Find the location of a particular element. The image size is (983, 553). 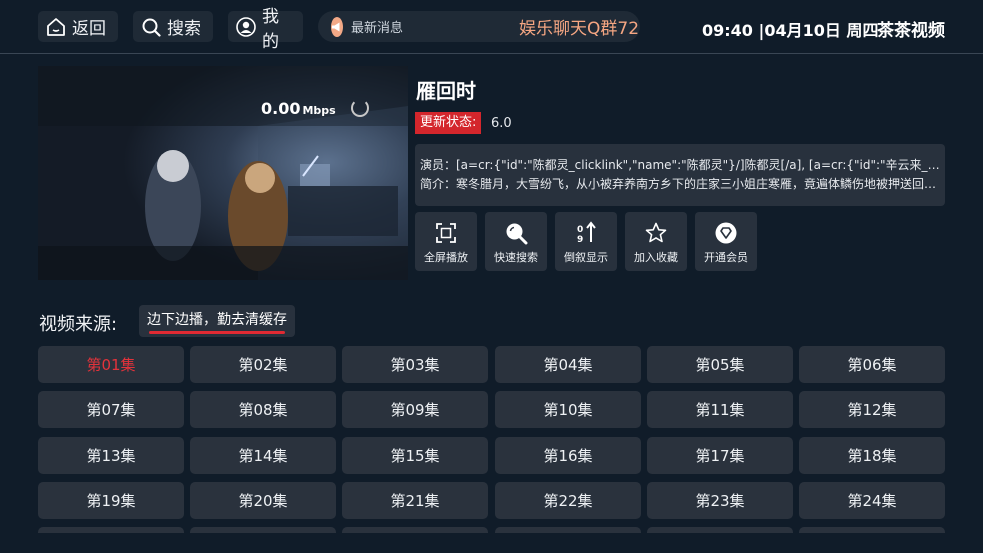

back-label: 返回 is located at coordinates (89, 29).